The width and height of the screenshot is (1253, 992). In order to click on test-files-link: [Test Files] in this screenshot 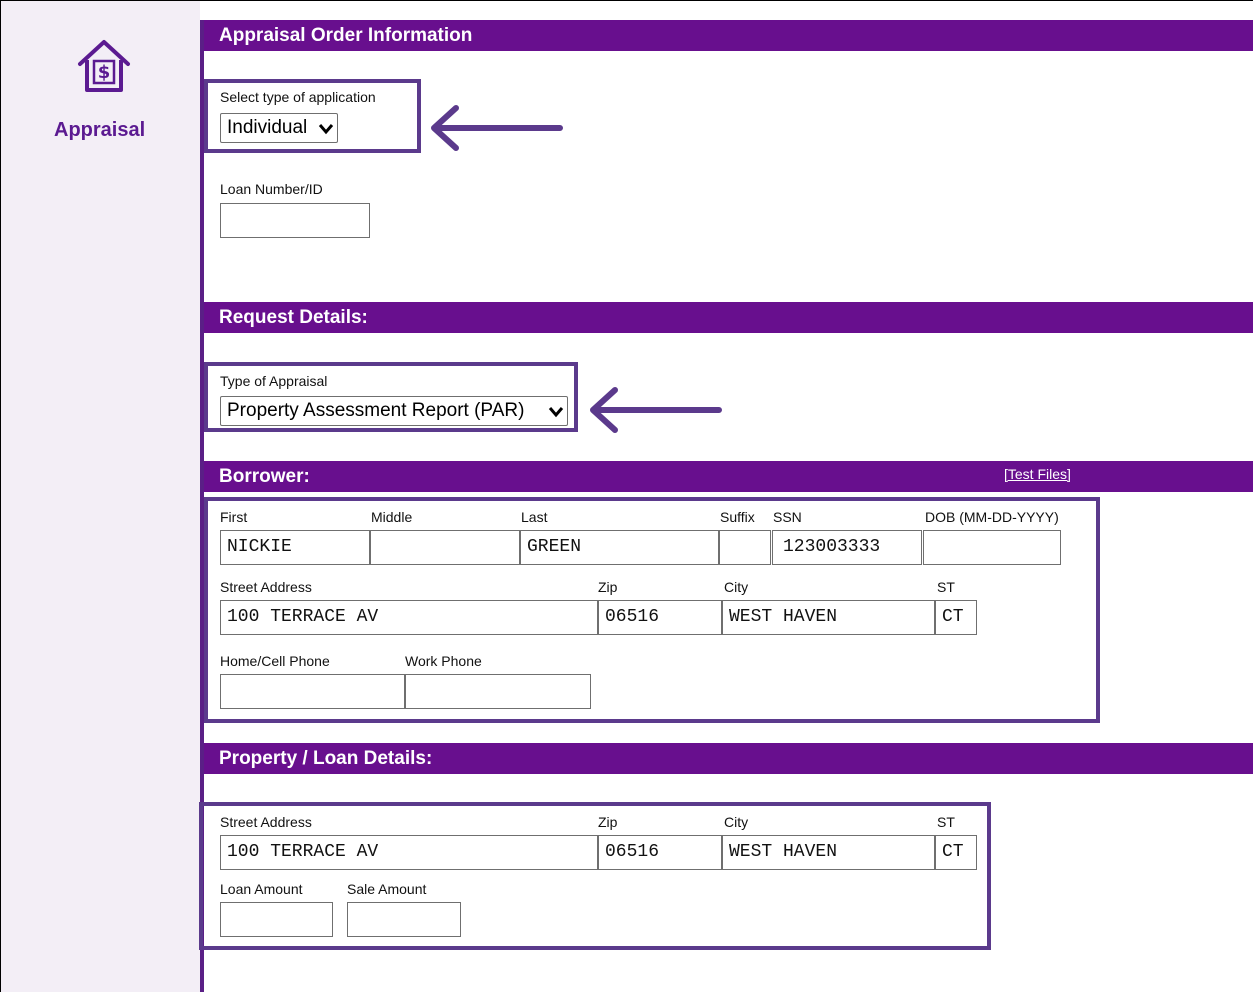, I will do `click(1037, 474)`.